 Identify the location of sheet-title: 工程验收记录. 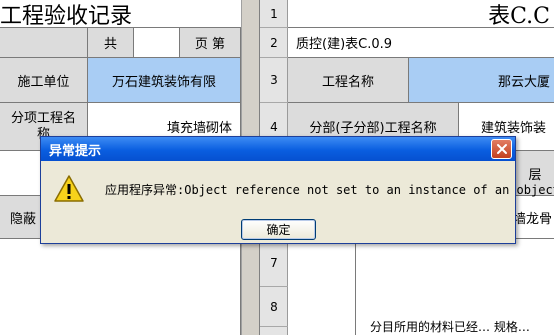
(120, 14).